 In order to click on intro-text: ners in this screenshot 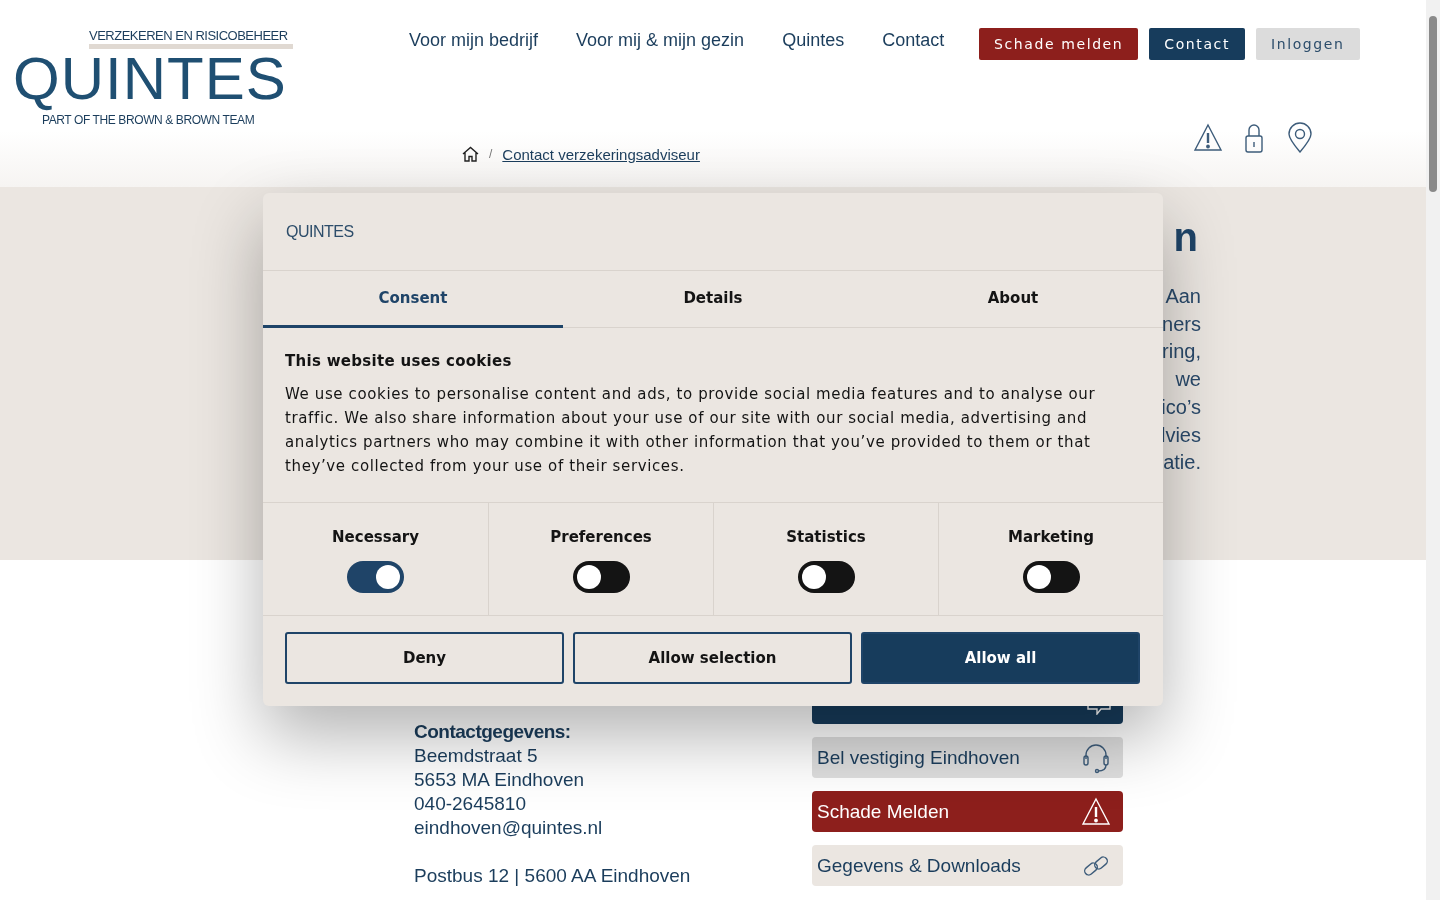, I will do `click(1181, 324)`.